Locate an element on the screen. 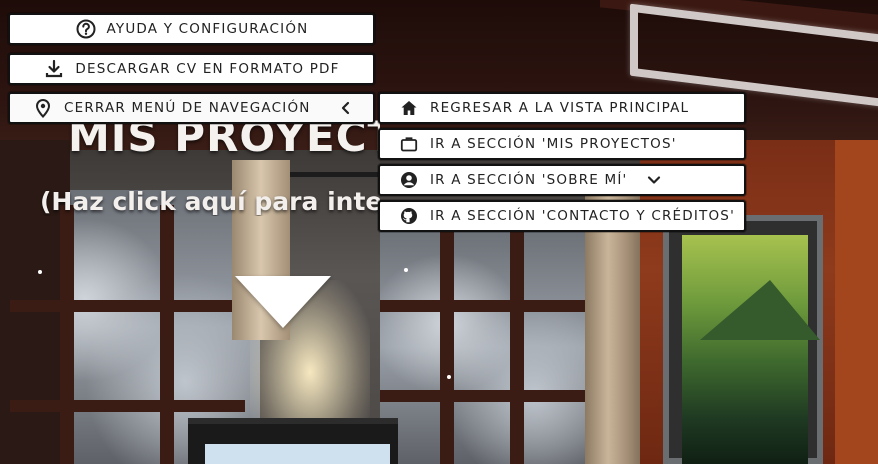 The width and height of the screenshot is (878, 464). go-contact-button: IR A SECCIÓN 'CONTACTO Y CRÉDITOS' is located at coordinates (562, 216).